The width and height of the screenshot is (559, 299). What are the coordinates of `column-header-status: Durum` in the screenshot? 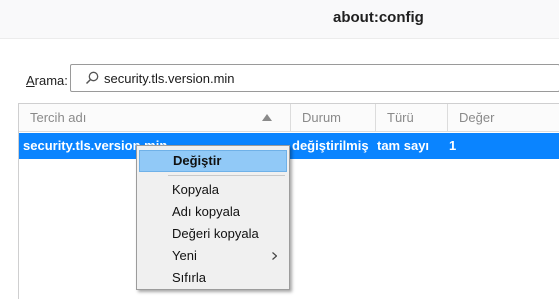 It's located at (332, 117).